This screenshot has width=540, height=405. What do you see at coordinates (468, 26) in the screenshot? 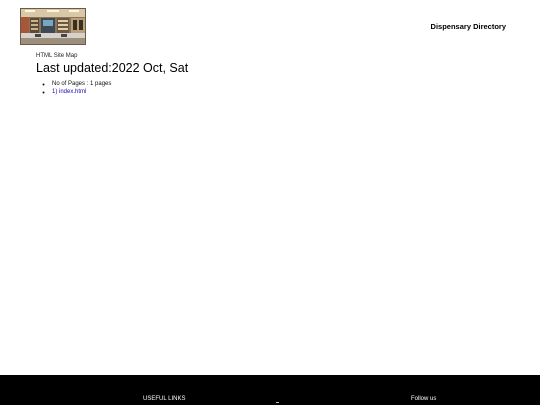
I see `brand-title-link: Dispensary Directory` at bounding box center [468, 26].